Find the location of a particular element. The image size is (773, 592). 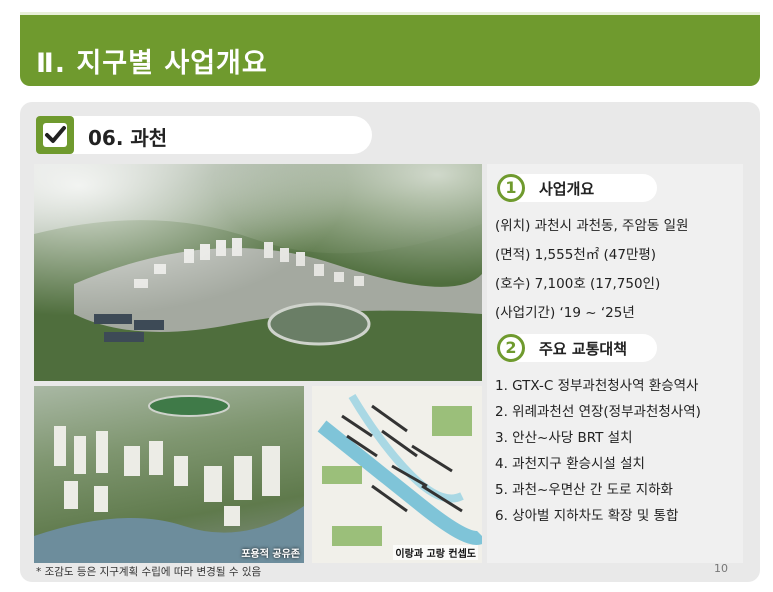

transport-item-6: 6. 상아벌 지하차도 확장 및 통합 is located at coordinates (587, 516).